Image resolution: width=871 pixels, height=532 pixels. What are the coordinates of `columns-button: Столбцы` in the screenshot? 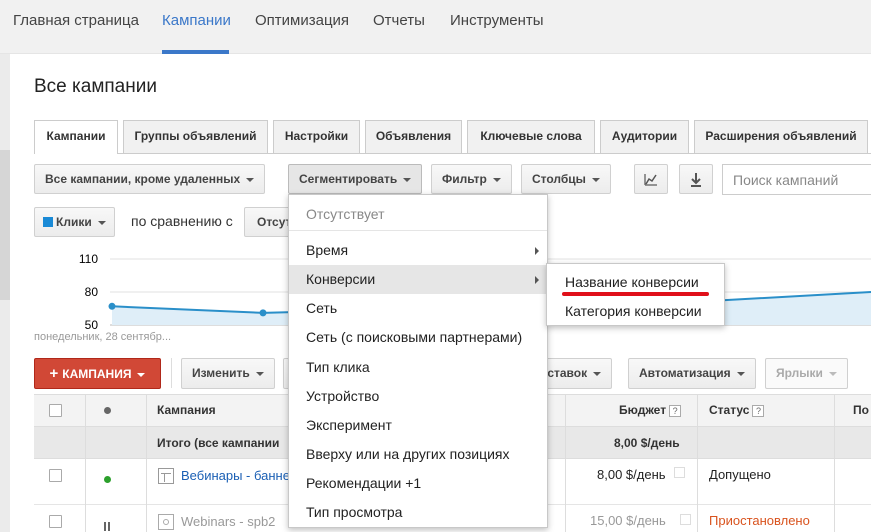 It's located at (566, 179).